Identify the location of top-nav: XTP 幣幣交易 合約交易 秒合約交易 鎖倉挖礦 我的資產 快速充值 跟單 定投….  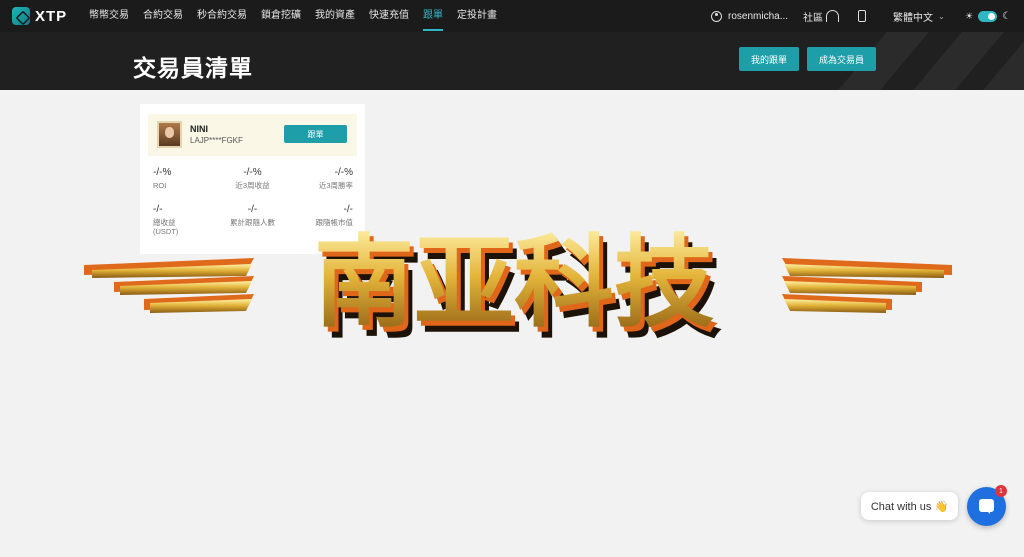
(512, 16).